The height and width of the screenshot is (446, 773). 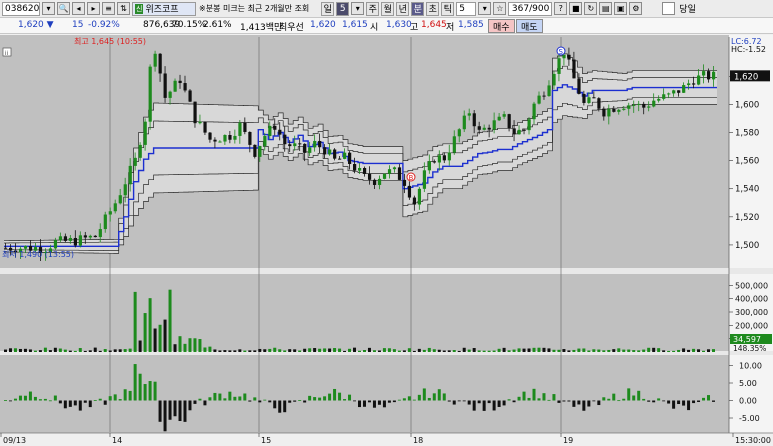 I want to click on price-tick-label: 1,540, so click(x=747, y=190).